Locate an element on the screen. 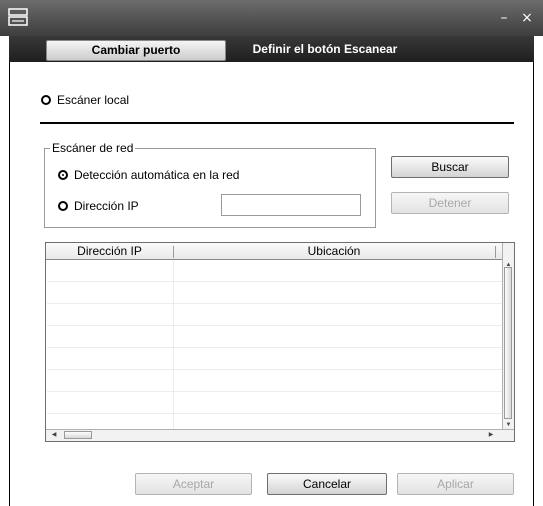  accept-button: Aceptar is located at coordinates (193, 484).